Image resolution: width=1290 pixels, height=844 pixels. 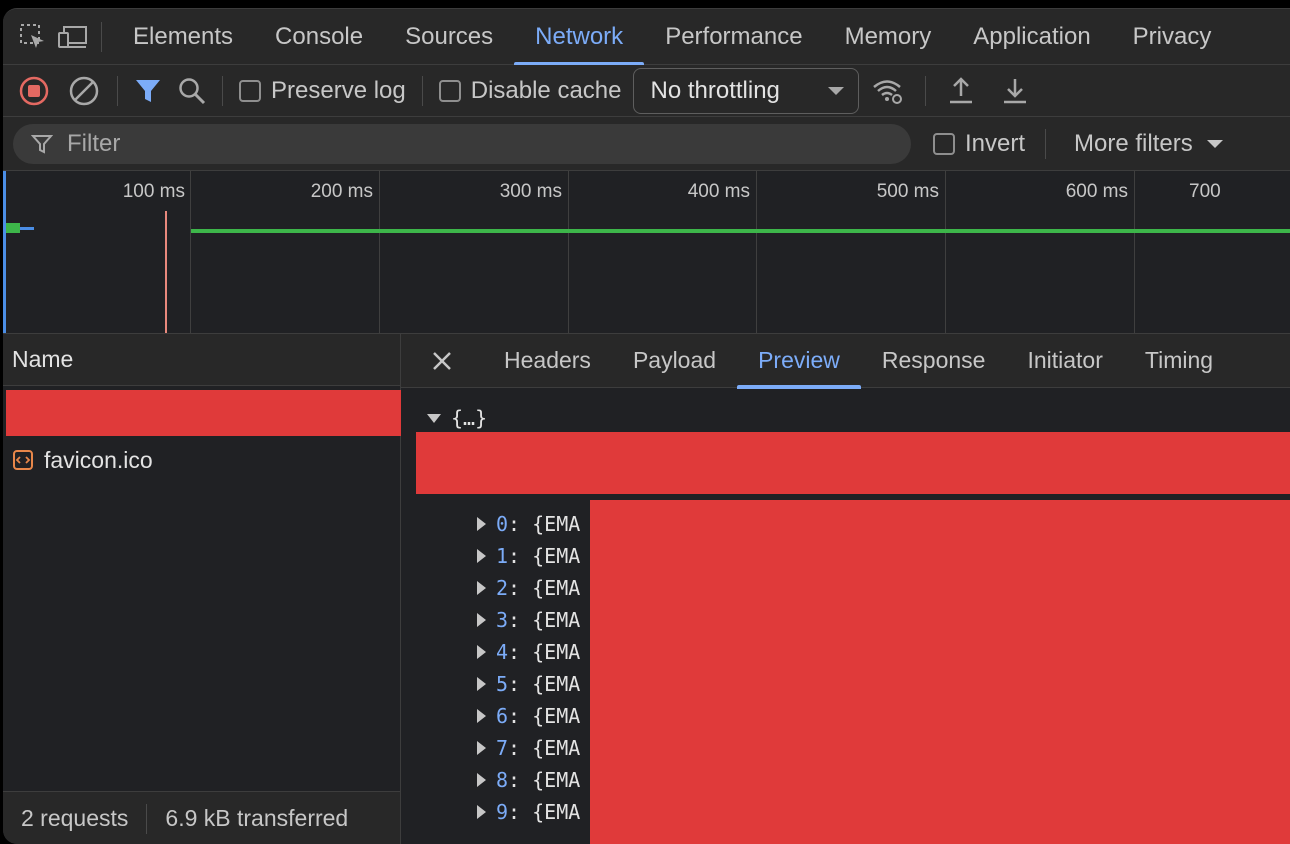 What do you see at coordinates (322, 91) in the screenshot?
I see `preserve-log-checkbox: Preserve log` at bounding box center [322, 91].